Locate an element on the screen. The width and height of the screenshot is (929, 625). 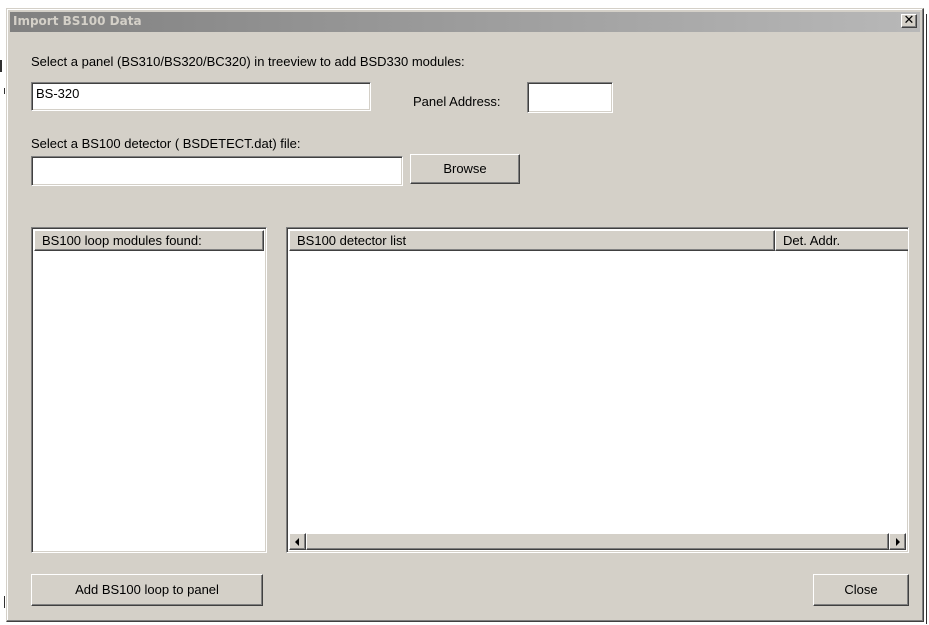
add-loop-to-panel-button: Add BS100 loop to panel is located at coordinates (147, 590).